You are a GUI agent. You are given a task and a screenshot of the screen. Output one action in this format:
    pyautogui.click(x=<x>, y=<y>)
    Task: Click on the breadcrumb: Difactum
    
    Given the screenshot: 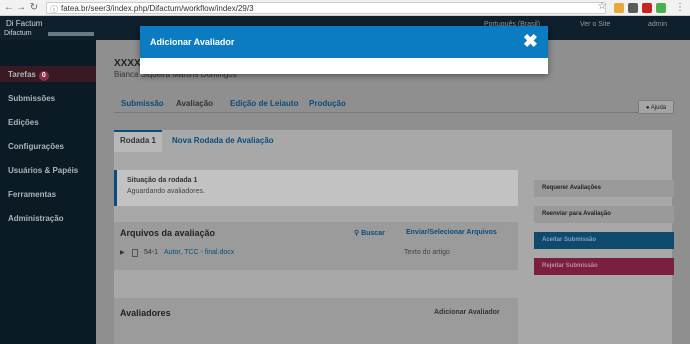 What is the action you would take?
    pyautogui.click(x=18, y=33)
    